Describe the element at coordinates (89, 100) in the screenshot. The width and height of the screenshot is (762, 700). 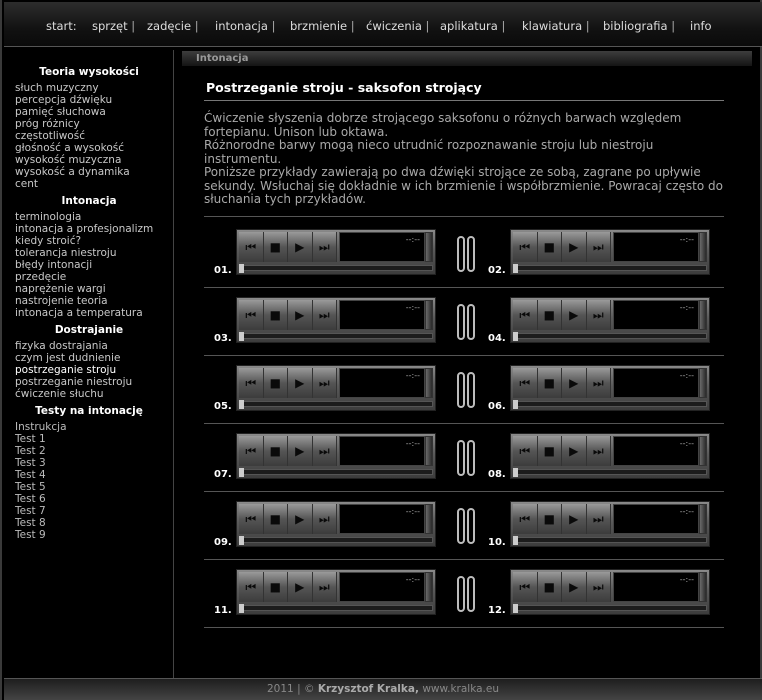
I see `sidebar-link: percepcja dźwięku` at that location.